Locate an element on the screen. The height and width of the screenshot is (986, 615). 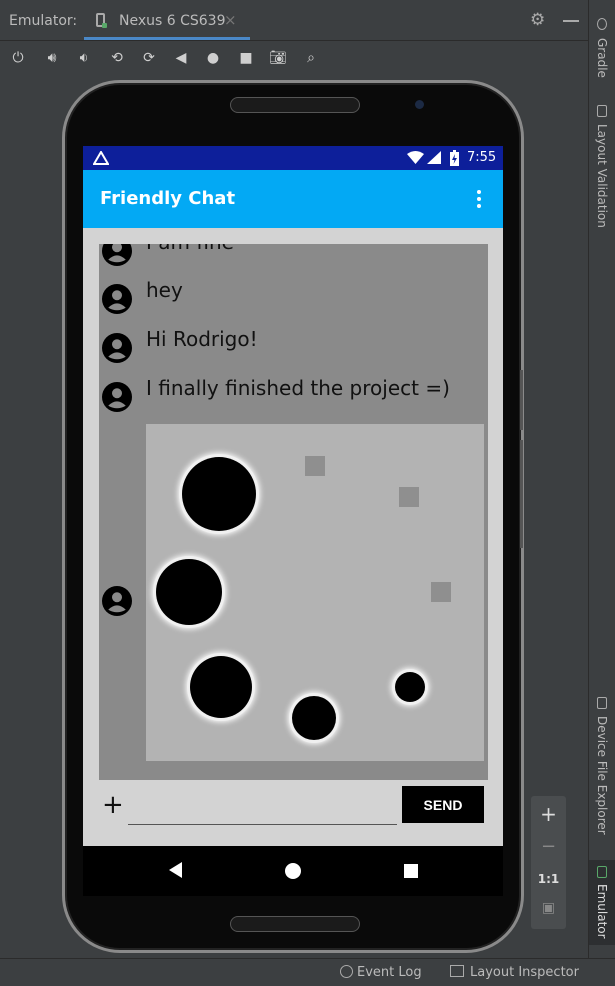
tab-layout-validation: Layout Validation is located at coordinates (602, 165).